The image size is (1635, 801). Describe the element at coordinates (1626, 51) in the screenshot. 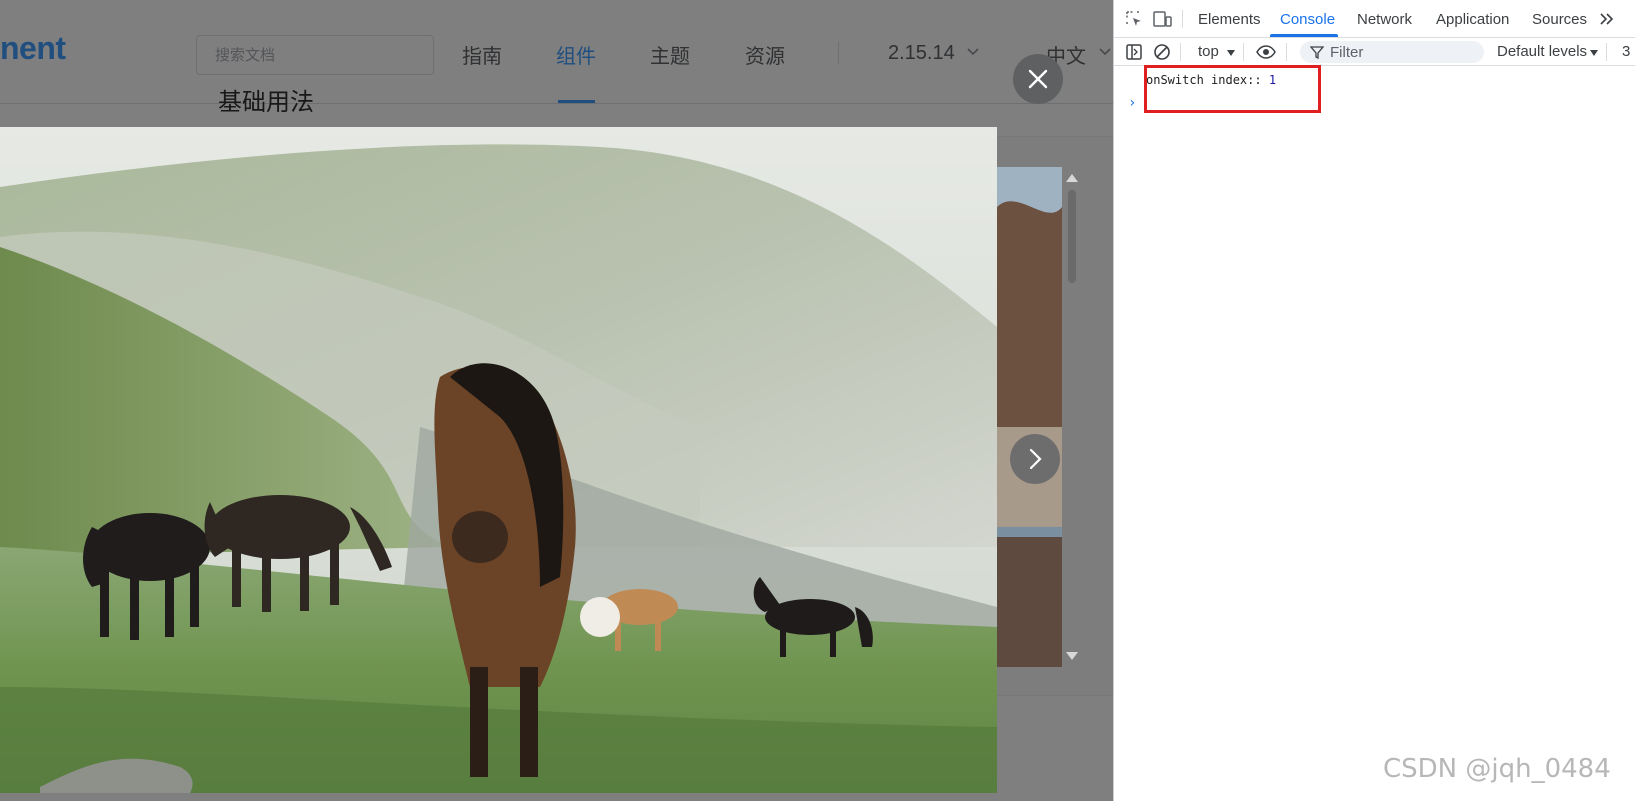

I see `issues-count: 3` at that location.